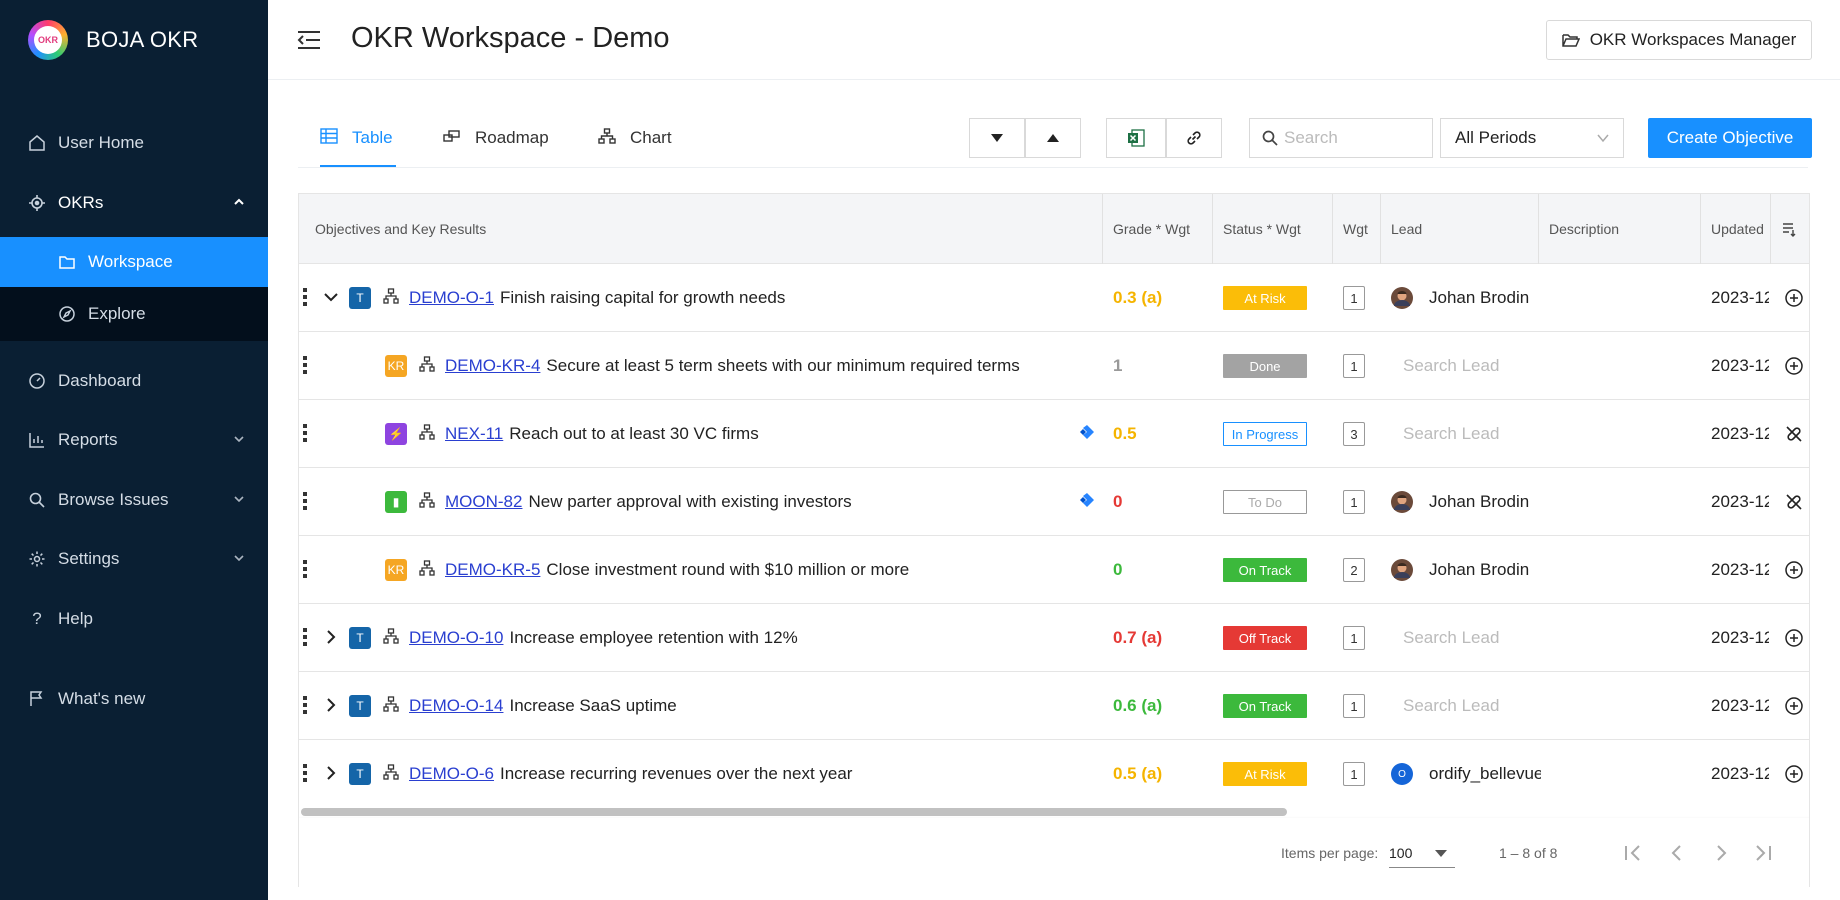 This screenshot has height=900, width=1840. What do you see at coordinates (1633, 853) in the screenshot?
I see `first-page-icon` at bounding box center [1633, 853].